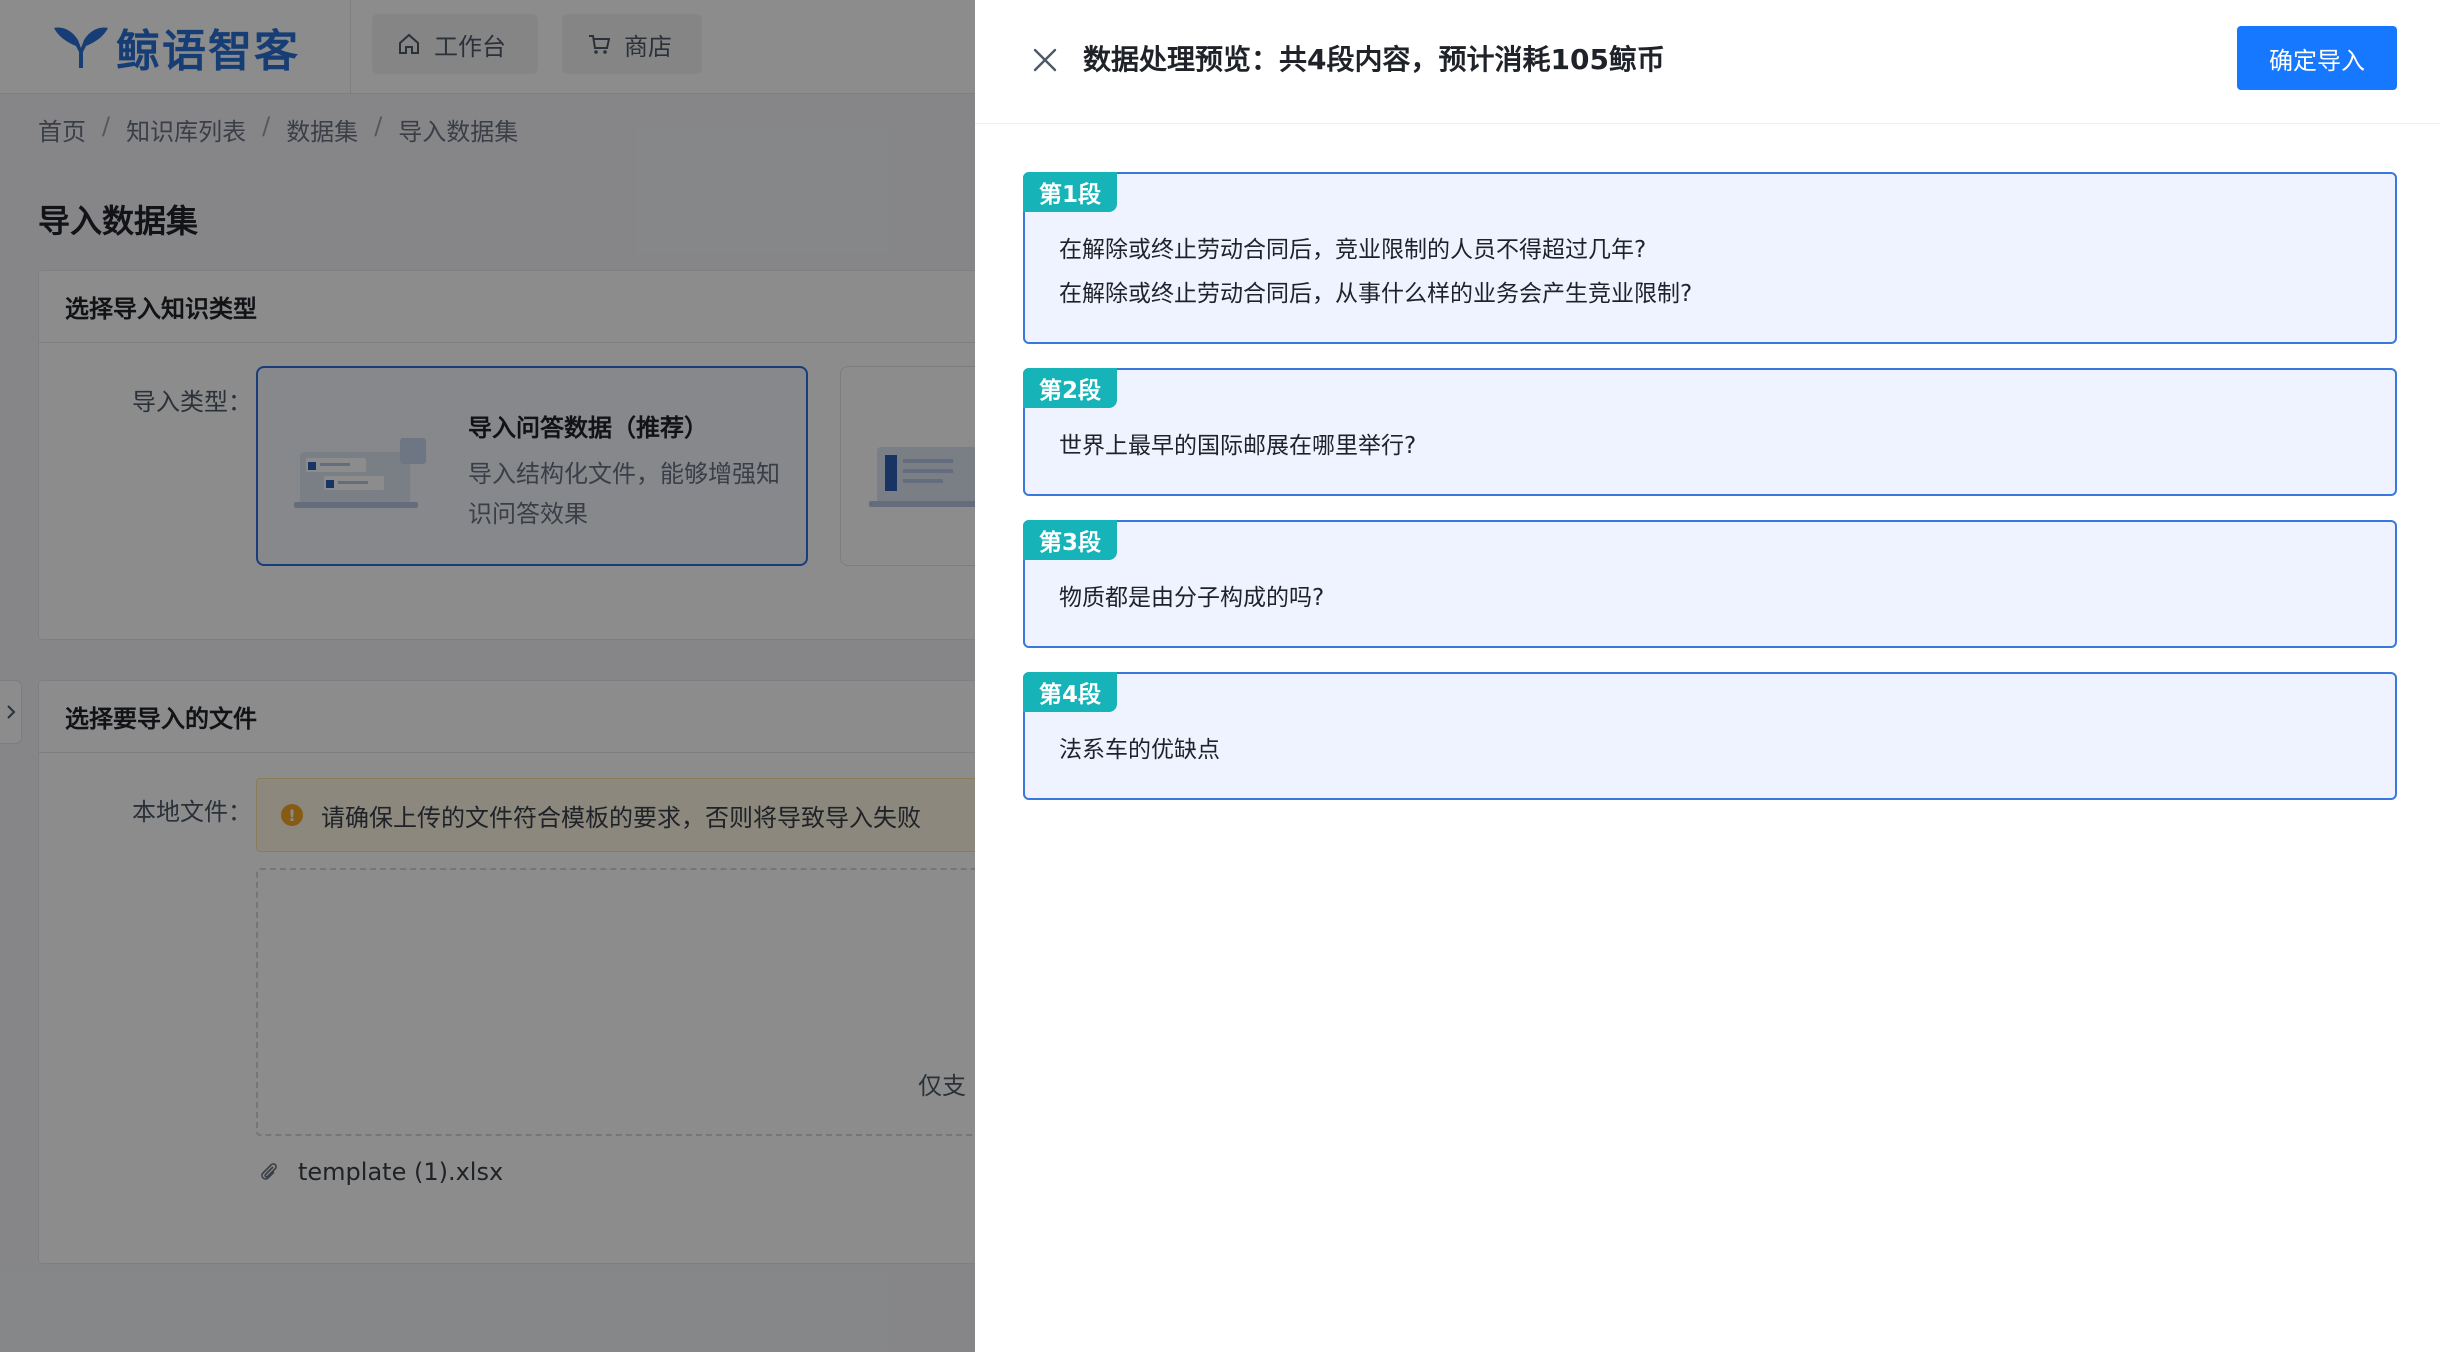 This screenshot has width=2440, height=1352. I want to click on segment-line: 法系车的优缺点, so click(1139, 750).